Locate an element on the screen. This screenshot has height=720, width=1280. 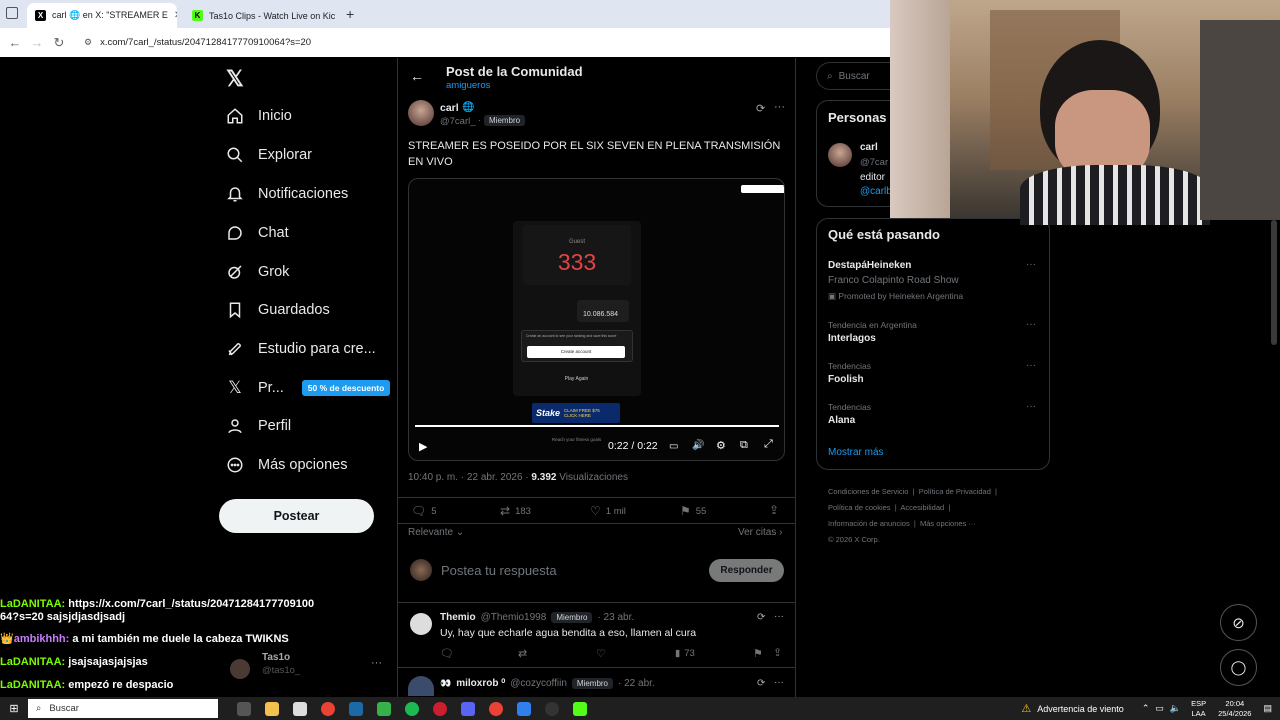
tab-x-post: X carl 🌐 en X: "STREAMER E ✕ is located at coordinates (102, 15).